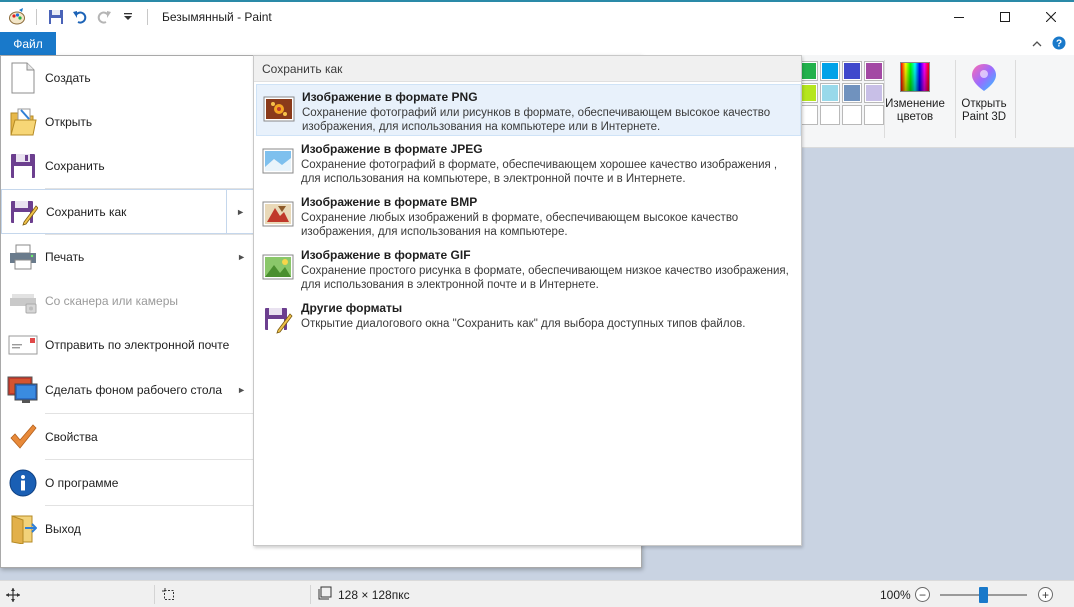 This screenshot has width=1074, height=607. What do you see at coordinates (23, 529) in the screenshot?
I see `exit-icon` at bounding box center [23, 529].